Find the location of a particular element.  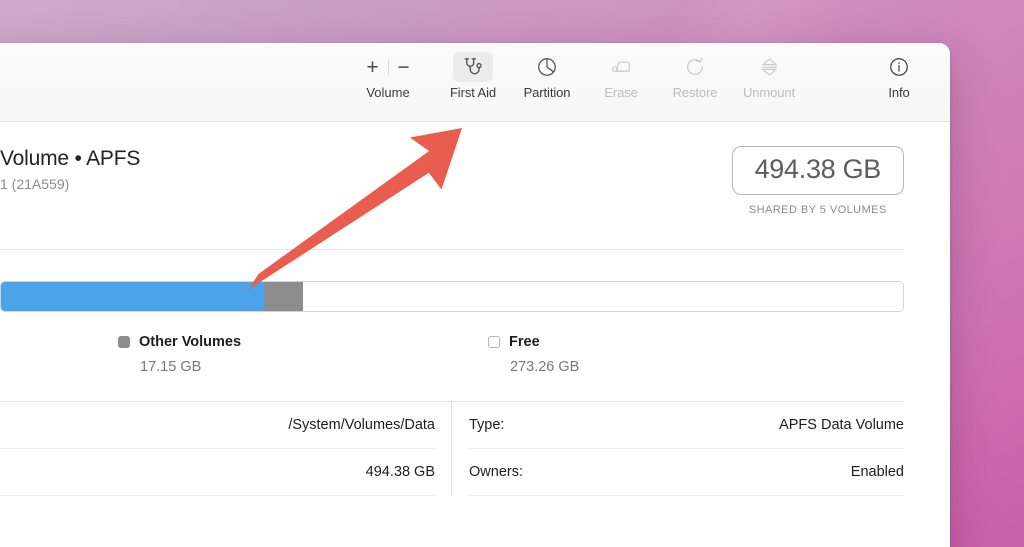

toolbar-button-erase: Erase is located at coordinates (621, 71).